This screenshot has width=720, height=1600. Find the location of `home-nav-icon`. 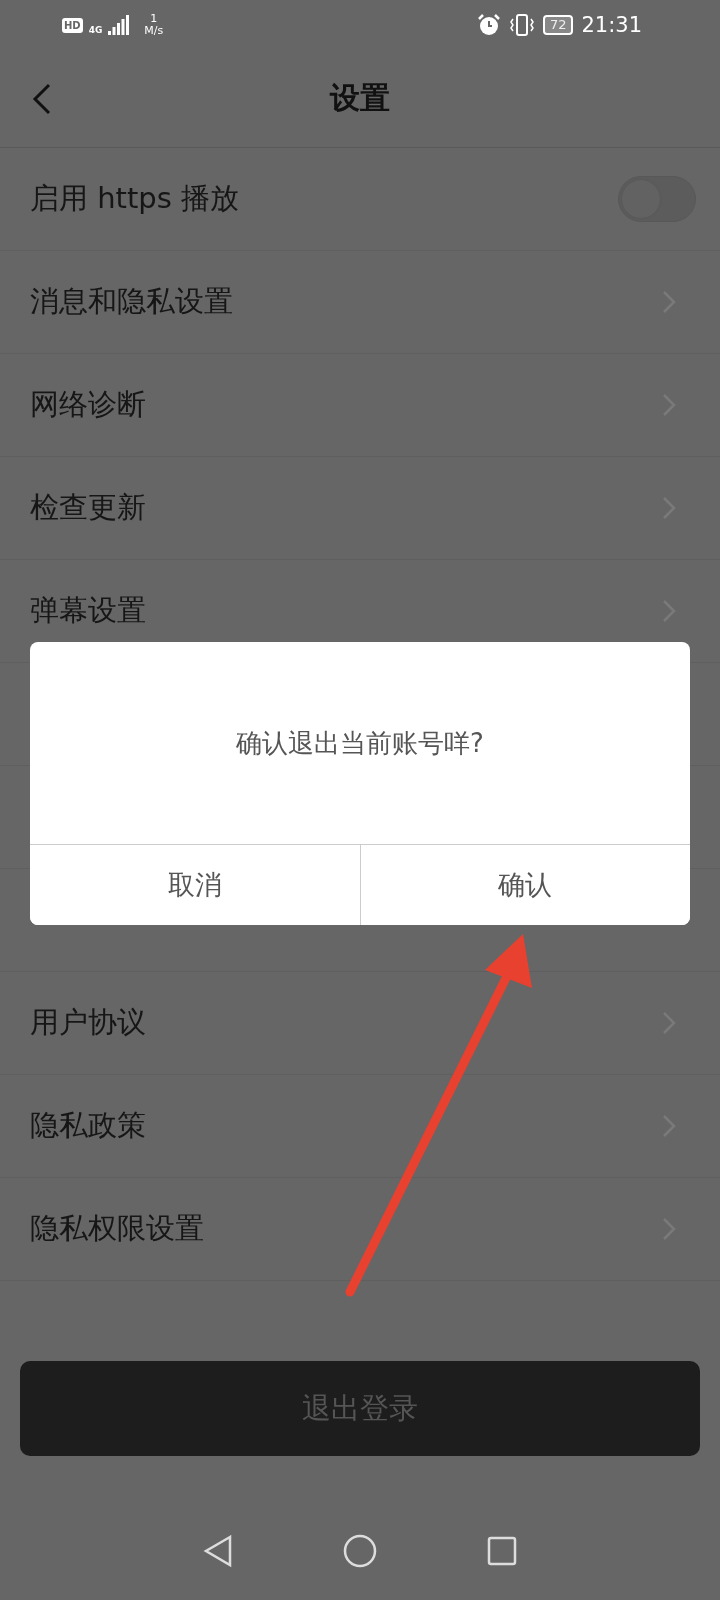

home-nav-icon is located at coordinates (360, 1551).